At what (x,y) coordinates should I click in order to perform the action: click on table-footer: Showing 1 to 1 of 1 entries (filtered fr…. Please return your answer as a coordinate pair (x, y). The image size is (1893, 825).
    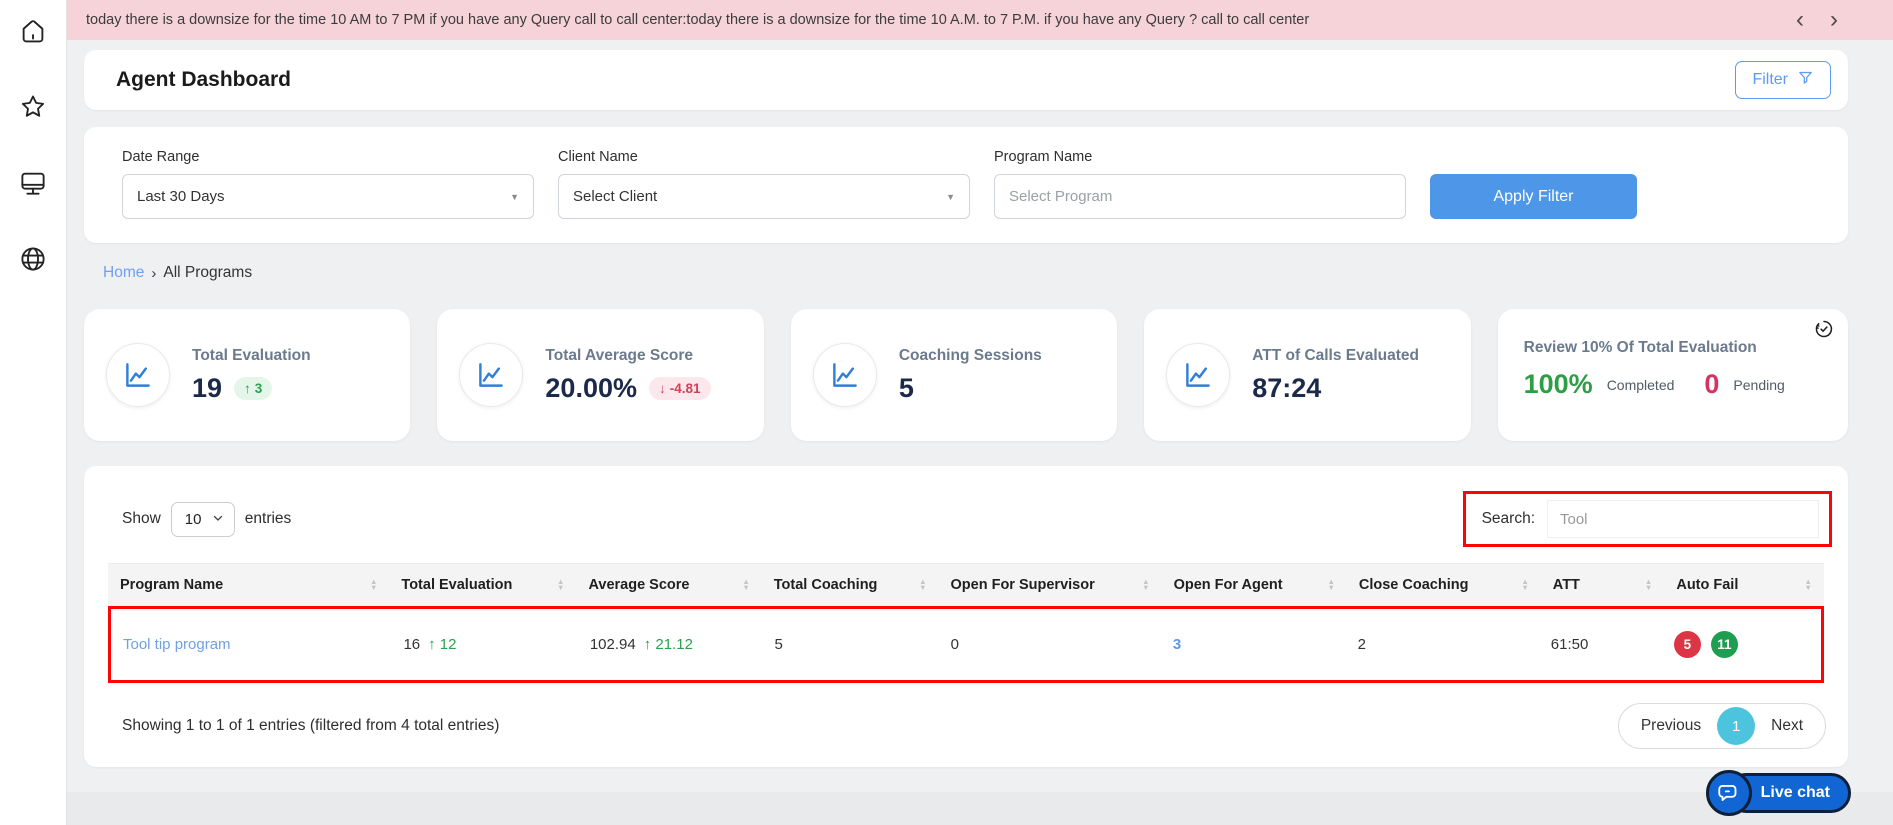
    Looking at the image, I should click on (970, 726).